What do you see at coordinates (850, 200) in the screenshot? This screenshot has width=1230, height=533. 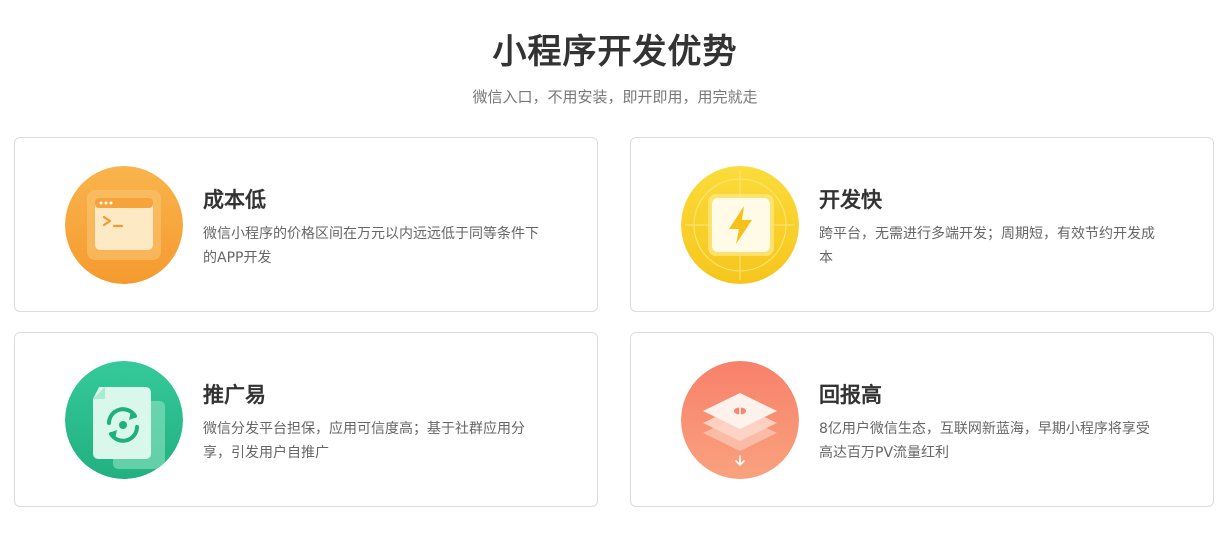 I see `card-title: 开发快` at bounding box center [850, 200].